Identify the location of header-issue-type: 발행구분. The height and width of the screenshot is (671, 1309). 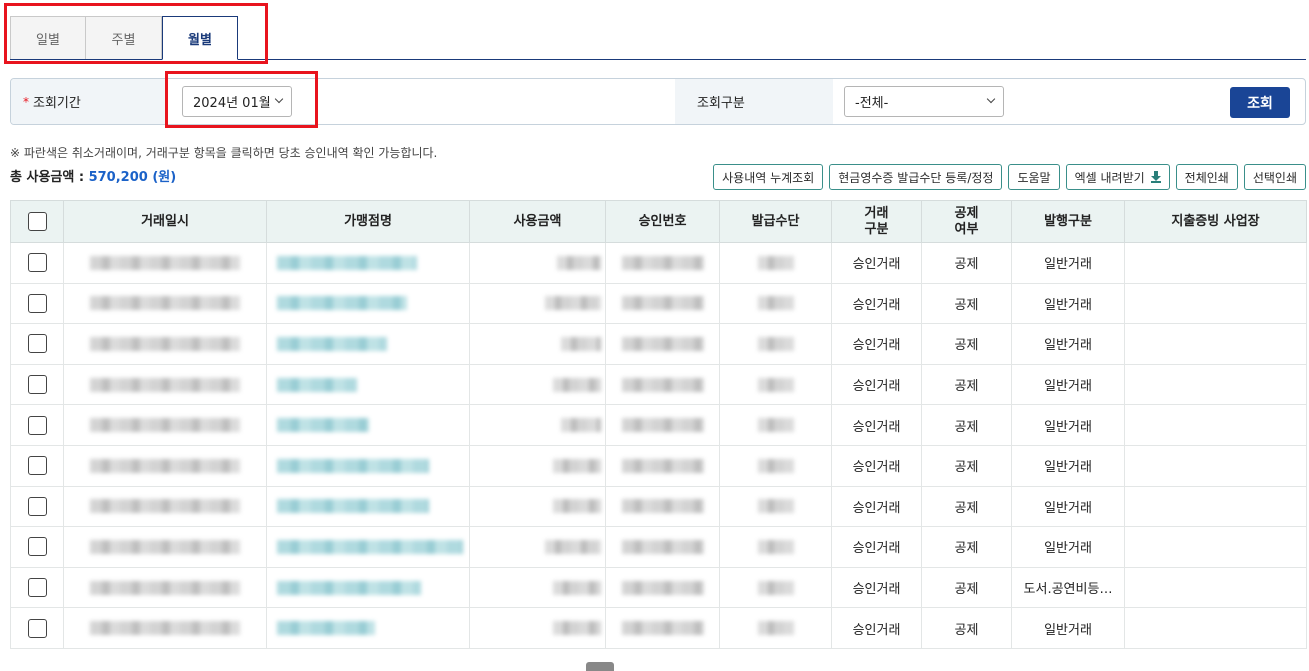
(1068, 221).